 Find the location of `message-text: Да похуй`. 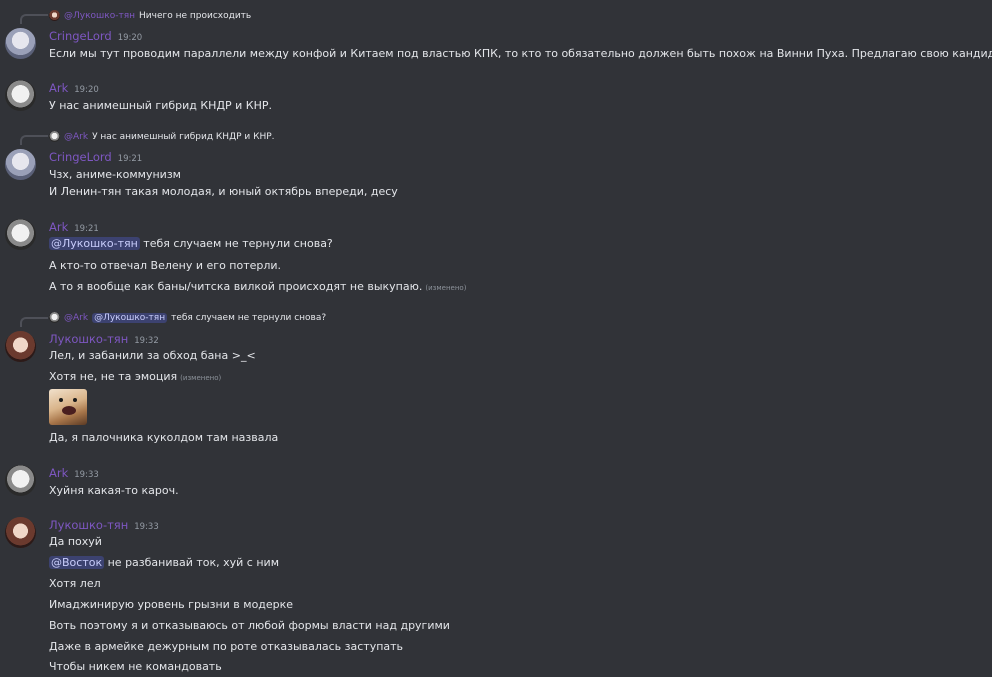

message-text: Да похуй is located at coordinates (75, 541).